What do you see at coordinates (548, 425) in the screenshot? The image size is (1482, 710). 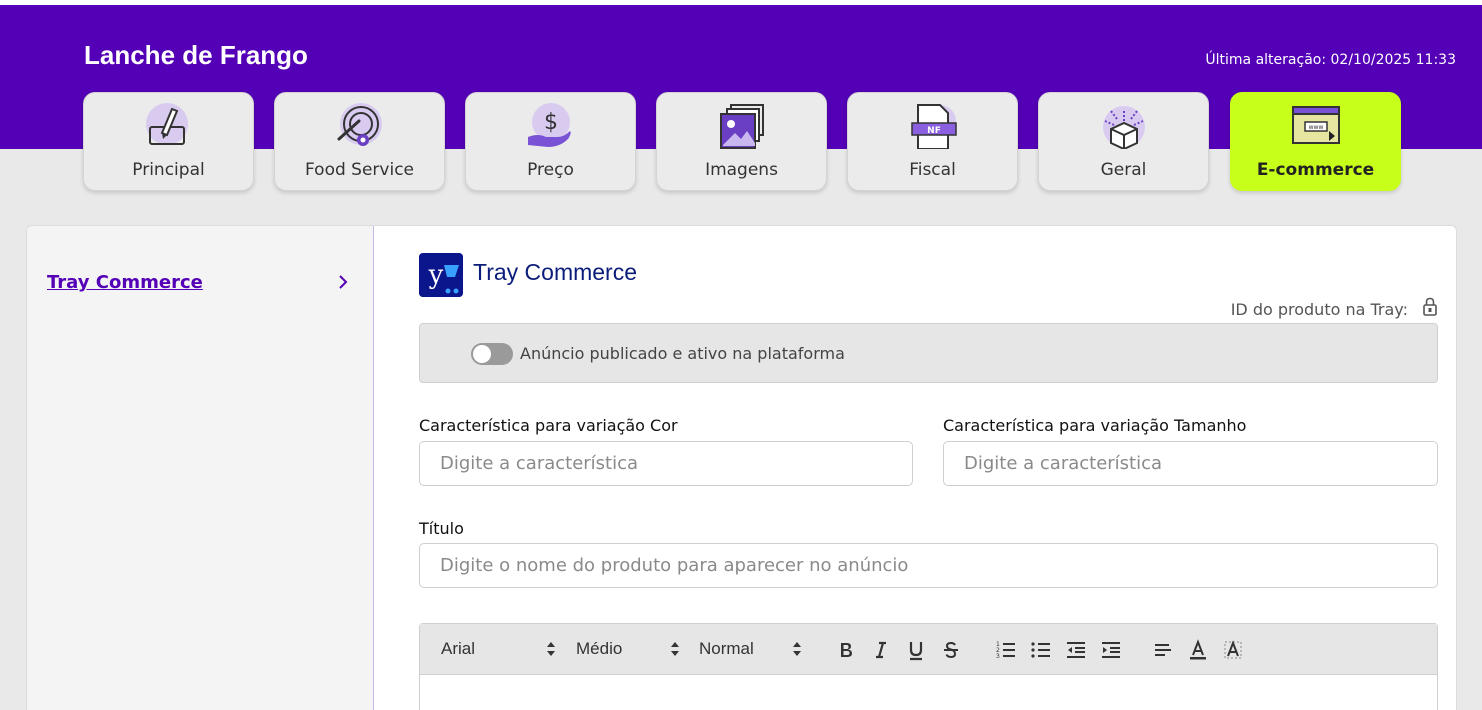 I see `cor-label: Característica para variação Cor` at bounding box center [548, 425].